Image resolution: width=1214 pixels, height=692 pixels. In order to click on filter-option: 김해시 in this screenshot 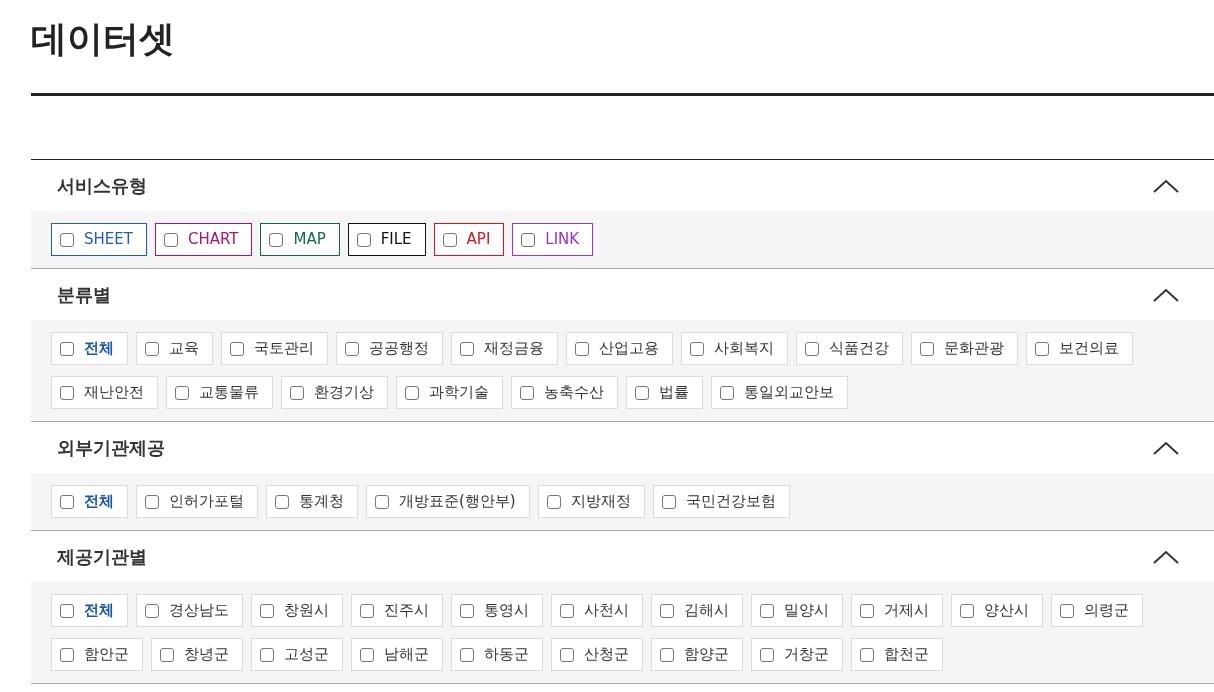, I will do `click(697, 610)`.